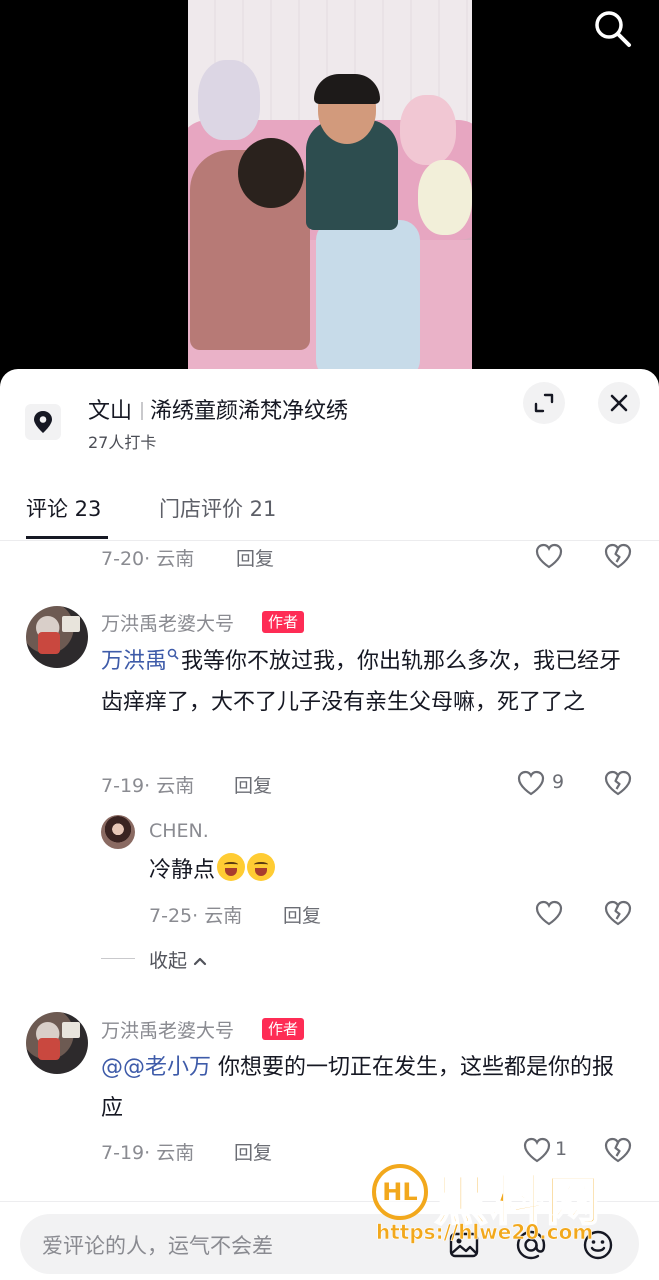 This screenshot has width=659, height=1280. I want to click on collapse-replies-button: 收起, so click(178, 959).